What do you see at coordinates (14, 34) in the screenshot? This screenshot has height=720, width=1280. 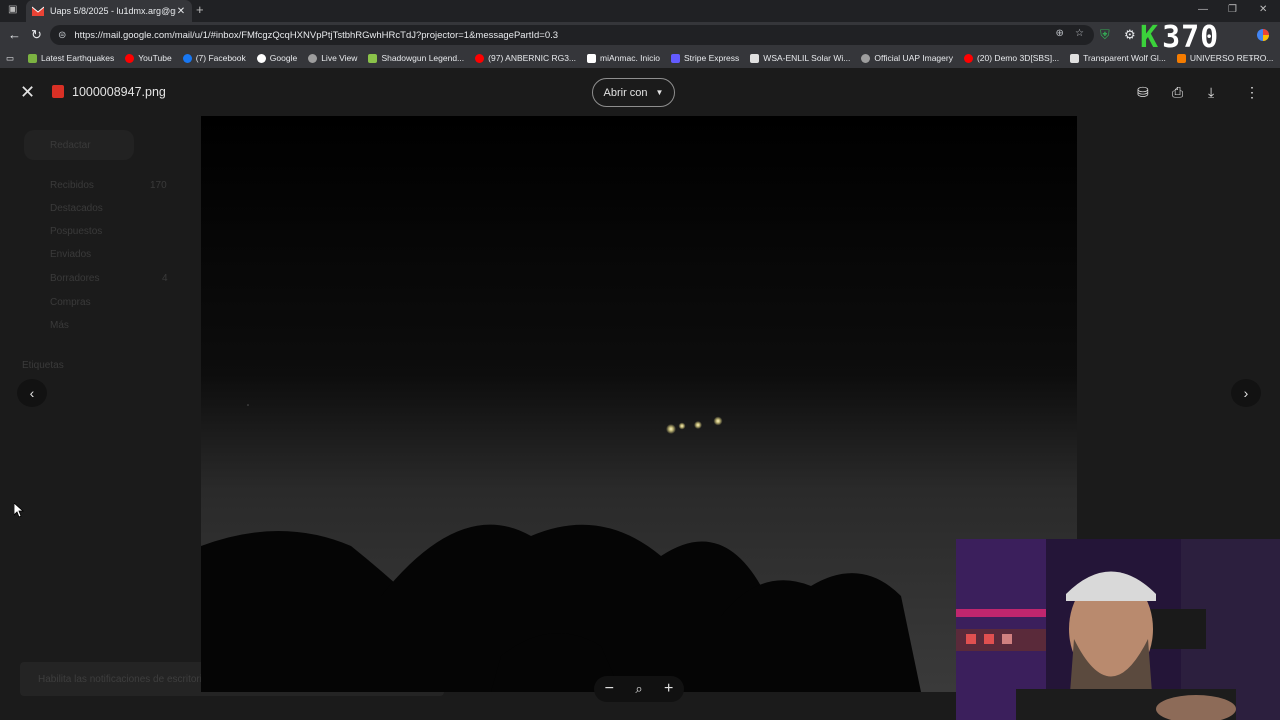 I see `back-icon: ←` at bounding box center [14, 34].